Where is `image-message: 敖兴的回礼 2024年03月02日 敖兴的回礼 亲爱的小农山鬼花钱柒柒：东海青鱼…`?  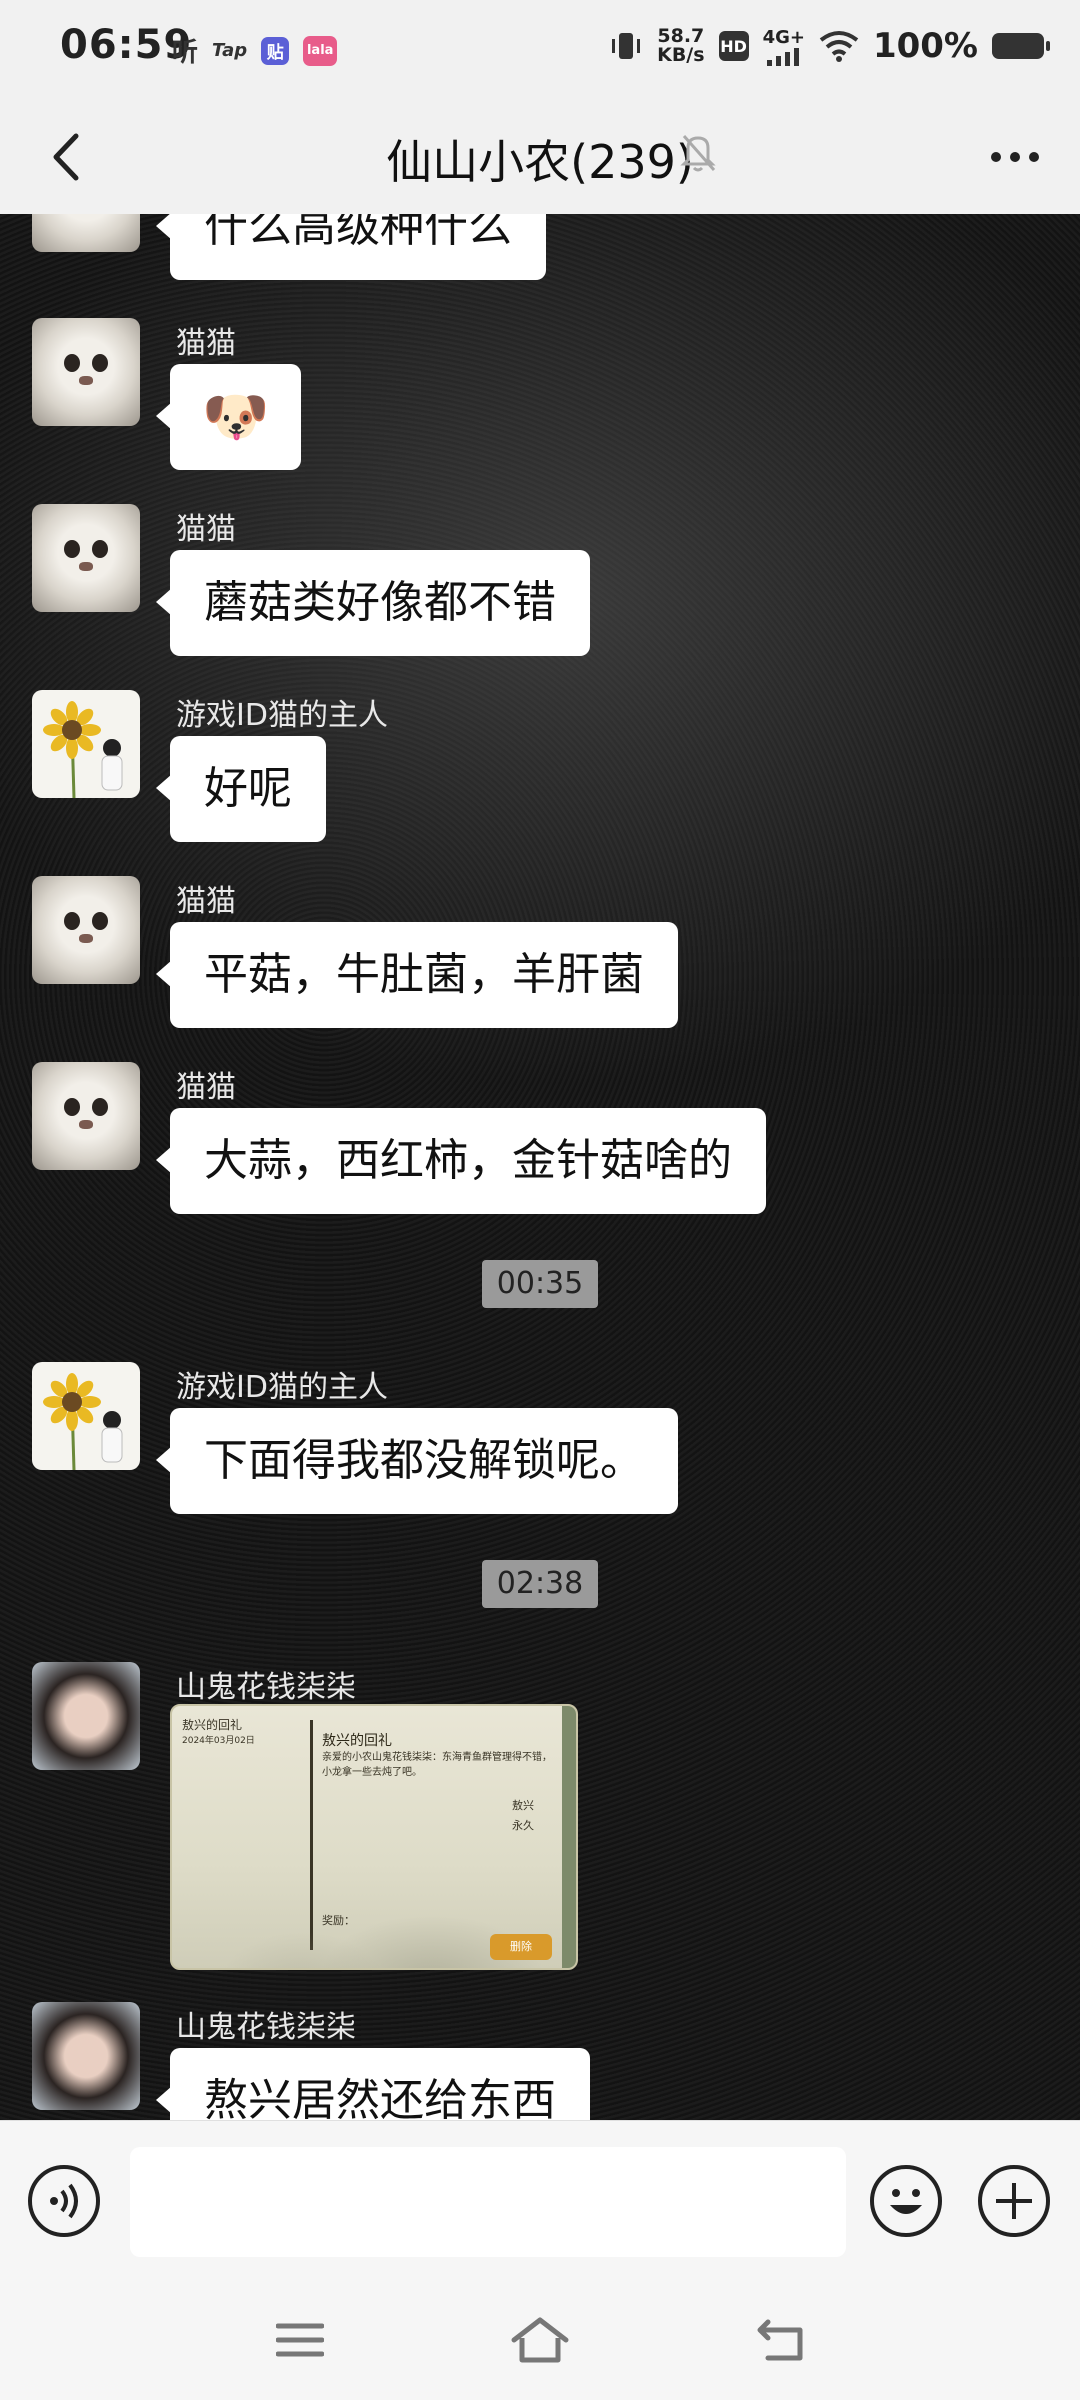
image-message: 敖兴的回礼 2024年03月02日 敖兴的回礼 亲爱的小农山鬼花钱柒柒：东海青鱼… is located at coordinates (374, 1837).